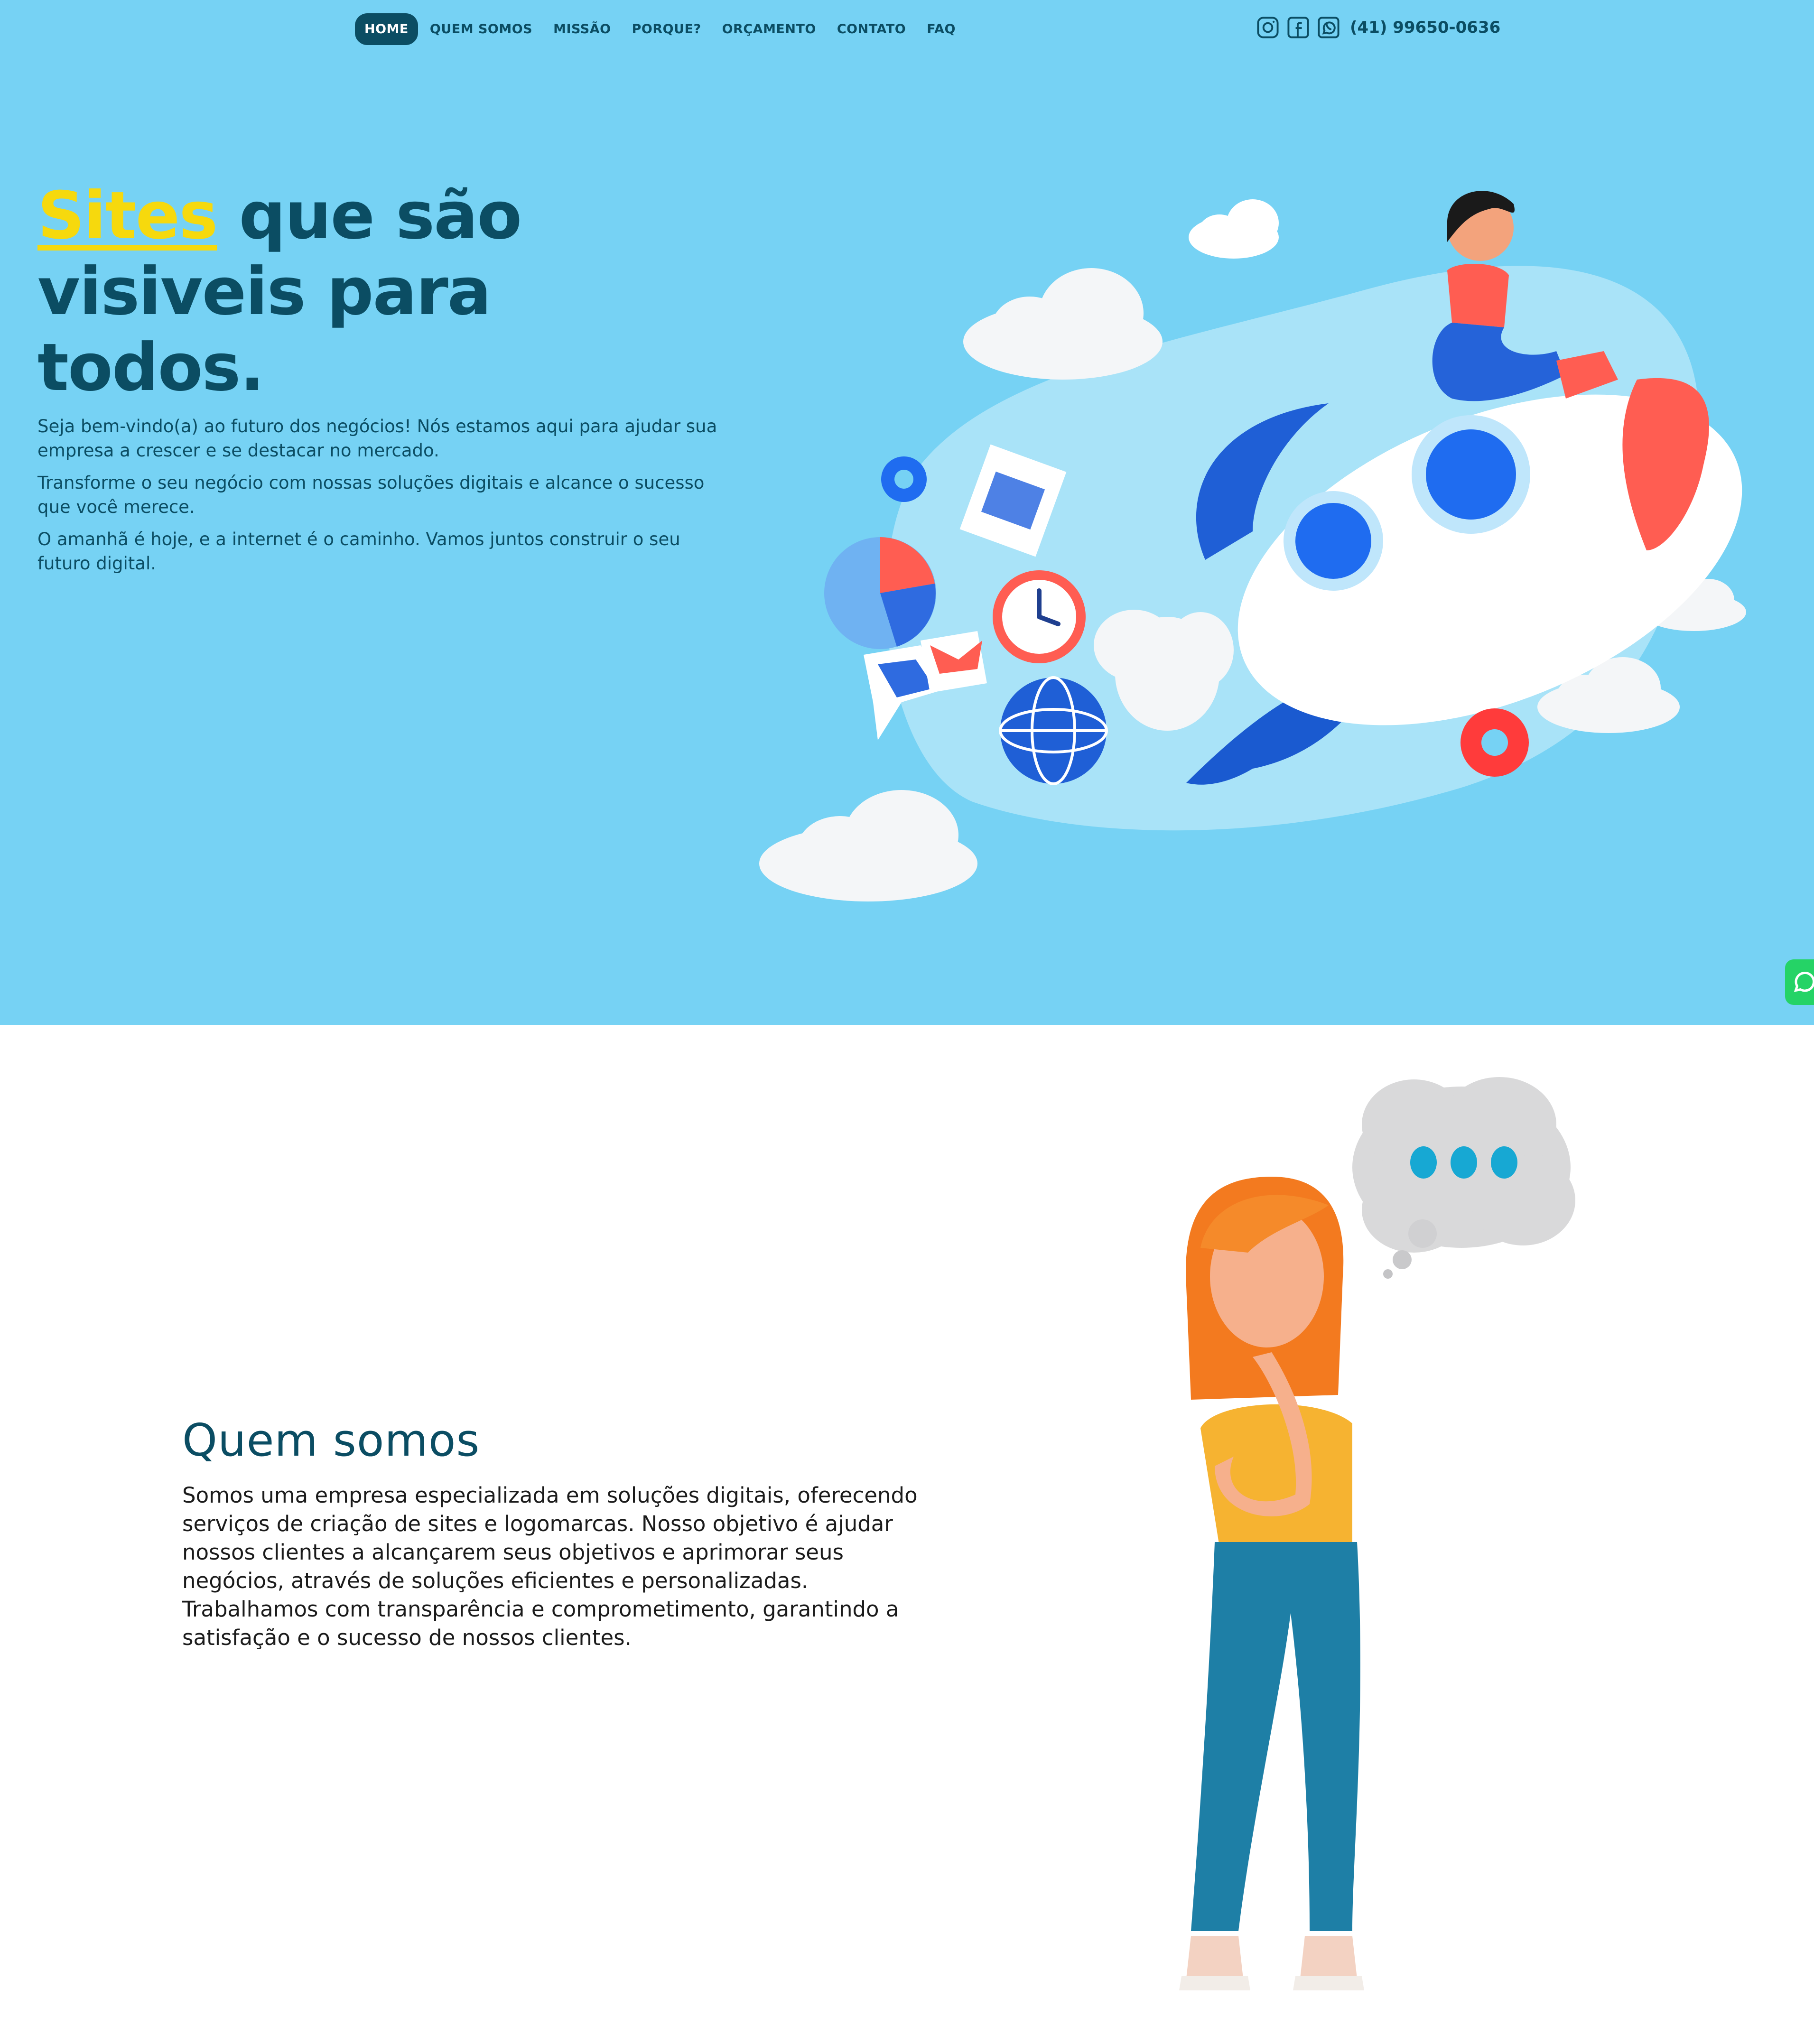 Image resolution: width=1814 pixels, height=2044 pixels. I want to click on hero-headline: Sites que são visiveis para todos., so click(357, 292).